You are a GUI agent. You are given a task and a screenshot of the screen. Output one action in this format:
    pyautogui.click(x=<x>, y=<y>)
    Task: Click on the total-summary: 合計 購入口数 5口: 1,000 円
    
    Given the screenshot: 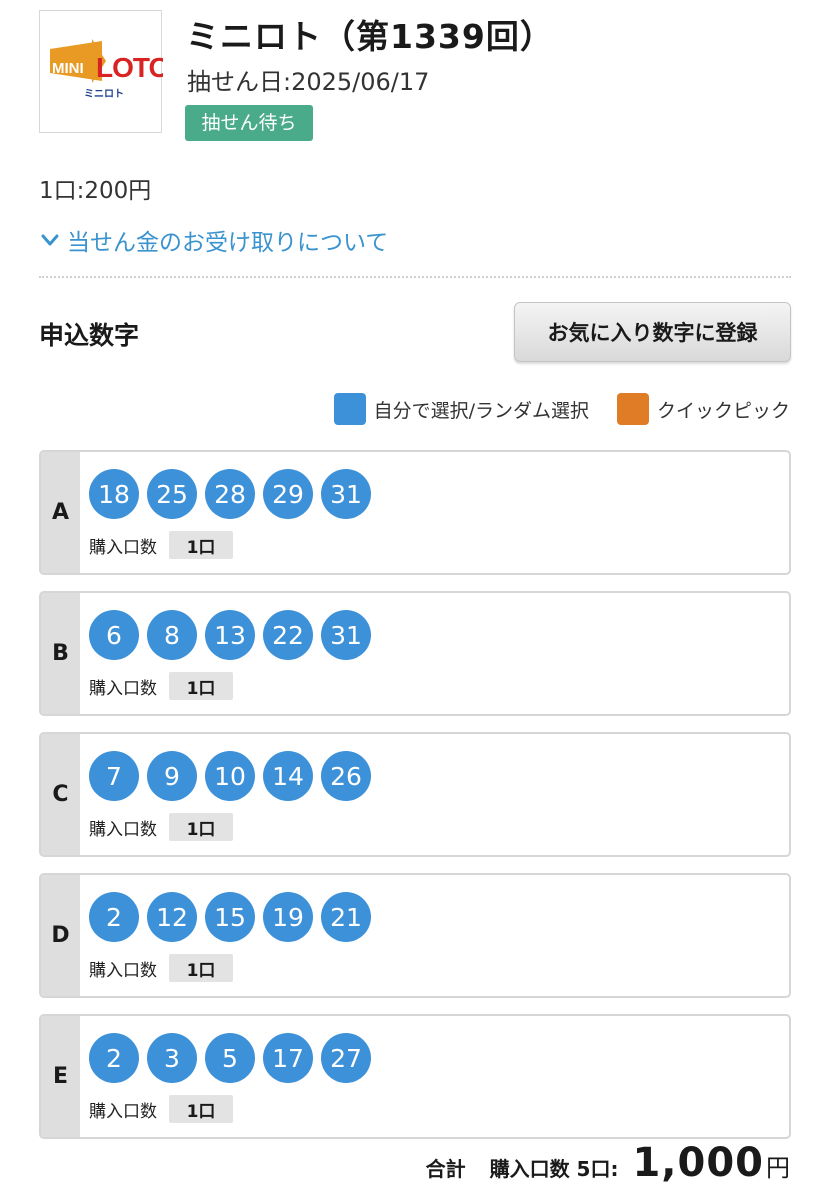 What is the action you would take?
    pyautogui.click(x=608, y=1168)
    